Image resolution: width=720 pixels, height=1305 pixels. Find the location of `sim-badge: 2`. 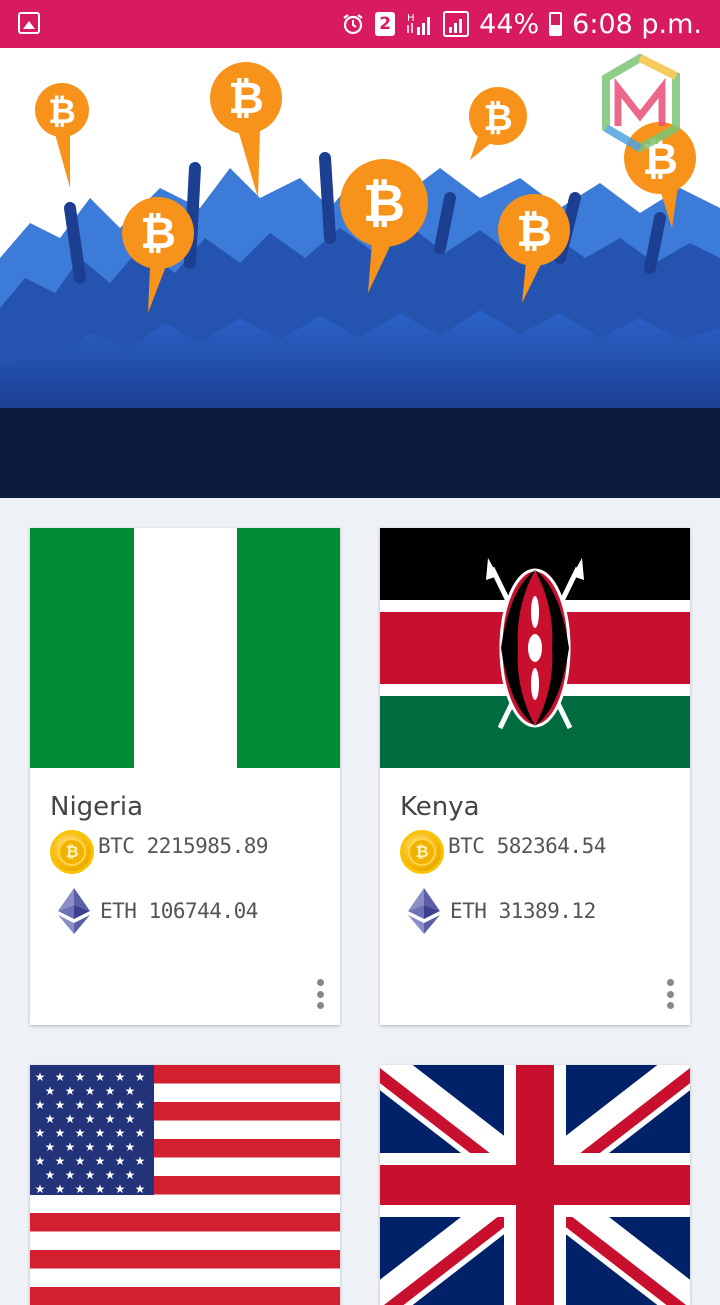

sim-badge: 2 is located at coordinates (385, 24).